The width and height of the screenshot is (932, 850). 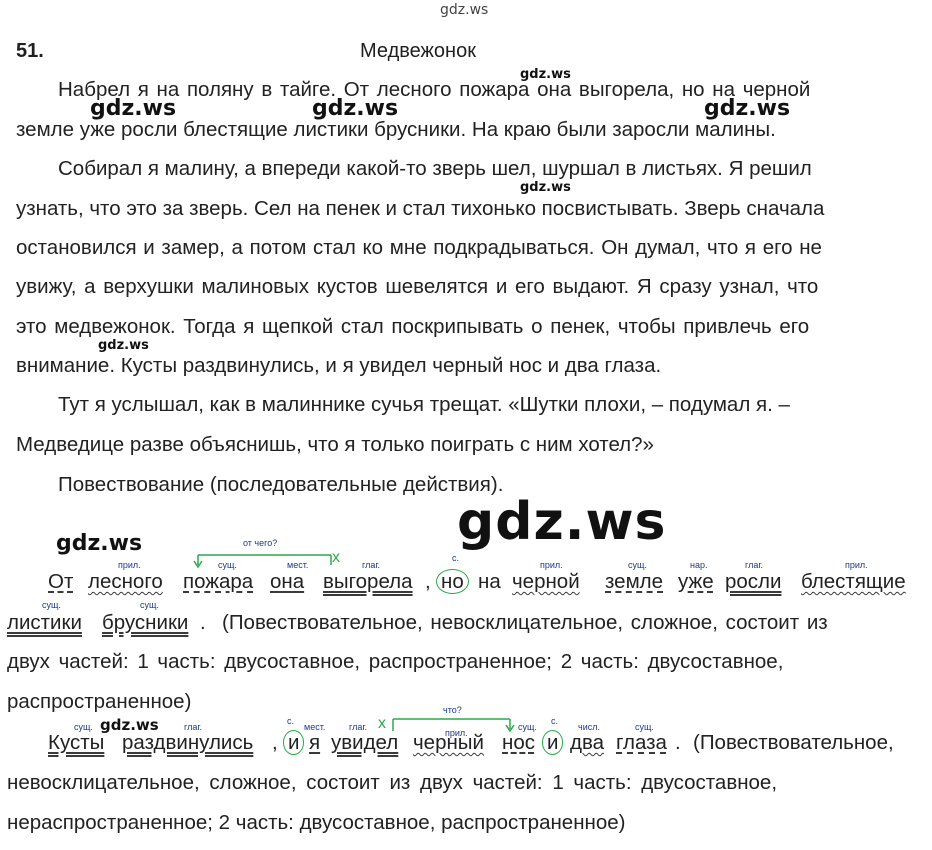 What do you see at coordinates (188, 742) in the screenshot?
I see `word: раздвинулись` at bounding box center [188, 742].